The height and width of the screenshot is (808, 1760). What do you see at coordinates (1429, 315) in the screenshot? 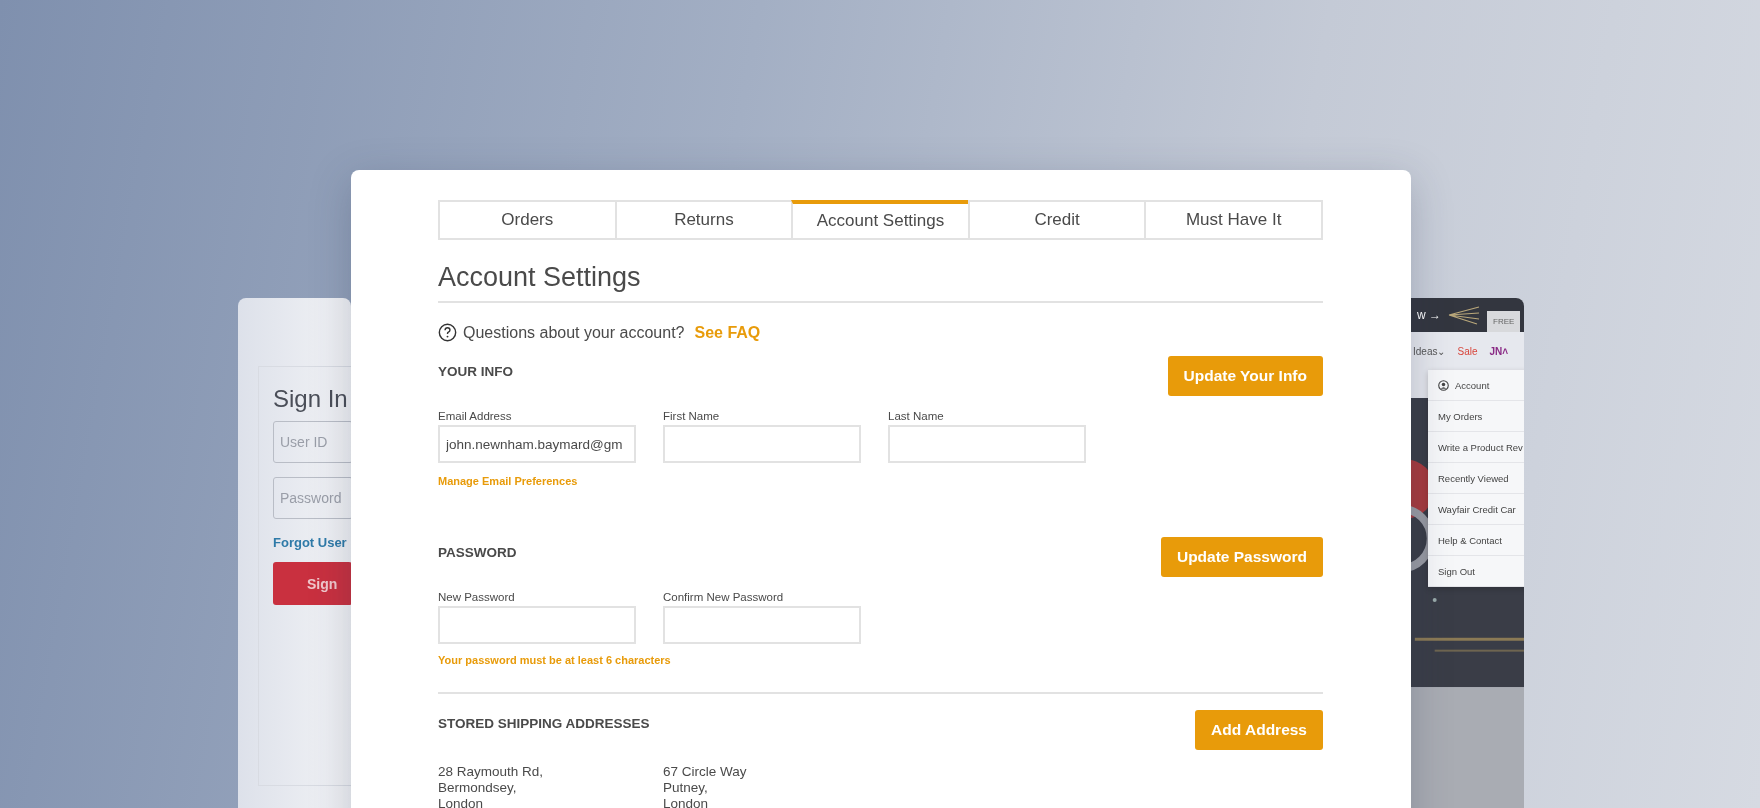
I see `promo-text: w →` at bounding box center [1429, 315].